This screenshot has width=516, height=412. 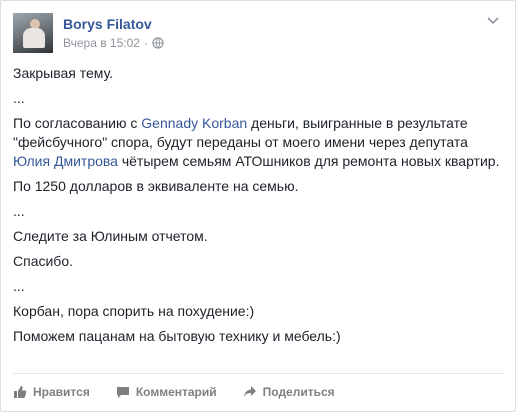 I want to click on globe-icon, so click(x=158, y=43).